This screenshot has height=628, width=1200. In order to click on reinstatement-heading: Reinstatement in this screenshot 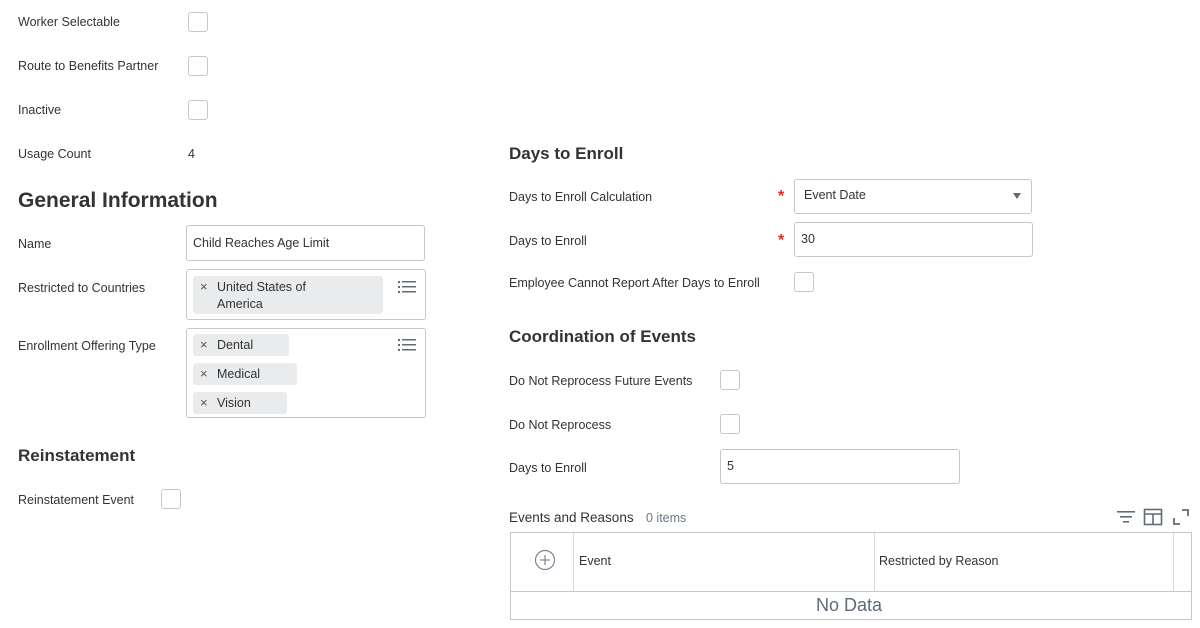, I will do `click(77, 455)`.